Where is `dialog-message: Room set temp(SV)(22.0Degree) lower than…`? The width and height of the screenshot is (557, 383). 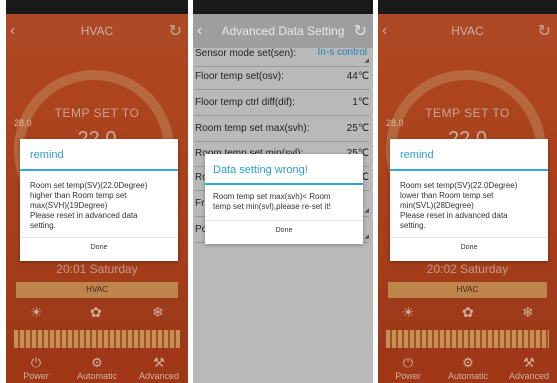 dialog-message: Room set temp(SV)(22.0Degree) lower than… is located at coordinates (459, 205).